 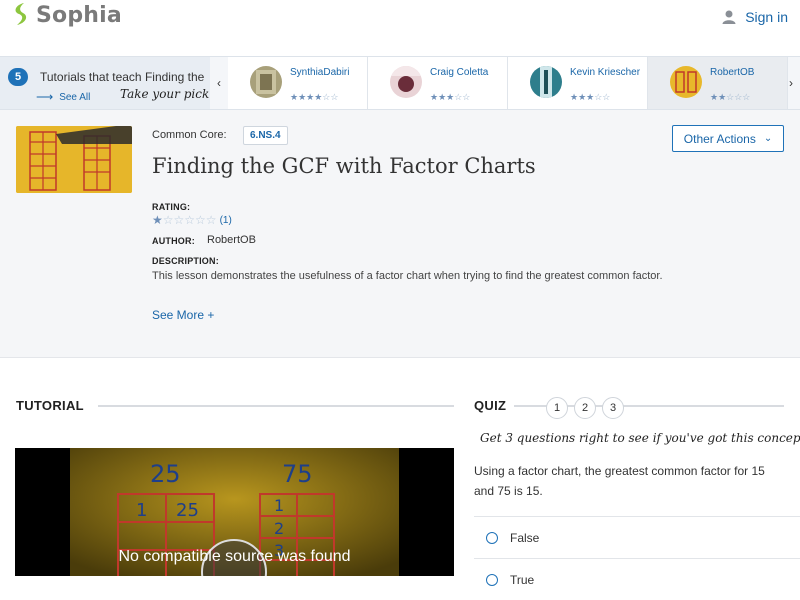 I want to click on quiz-question-2: 2, so click(x=585, y=408).